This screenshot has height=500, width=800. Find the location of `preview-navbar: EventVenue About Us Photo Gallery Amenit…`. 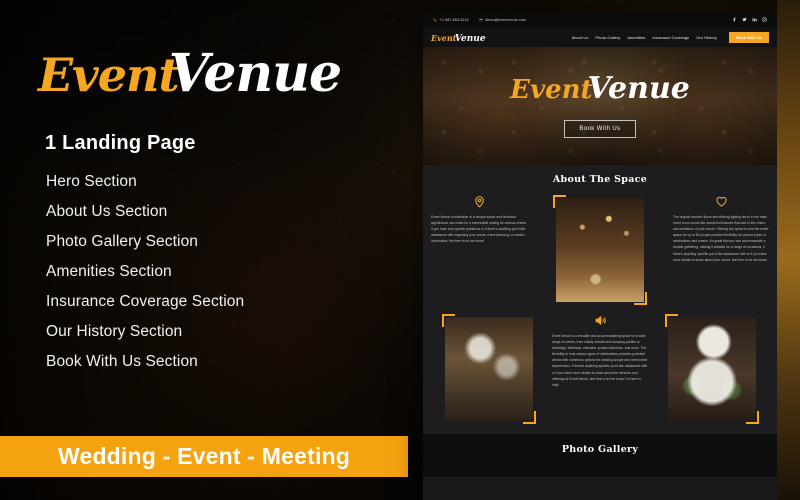

preview-navbar: EventVenue About Us Photo Gallery Amenit… is located at coordinates (600, 37).